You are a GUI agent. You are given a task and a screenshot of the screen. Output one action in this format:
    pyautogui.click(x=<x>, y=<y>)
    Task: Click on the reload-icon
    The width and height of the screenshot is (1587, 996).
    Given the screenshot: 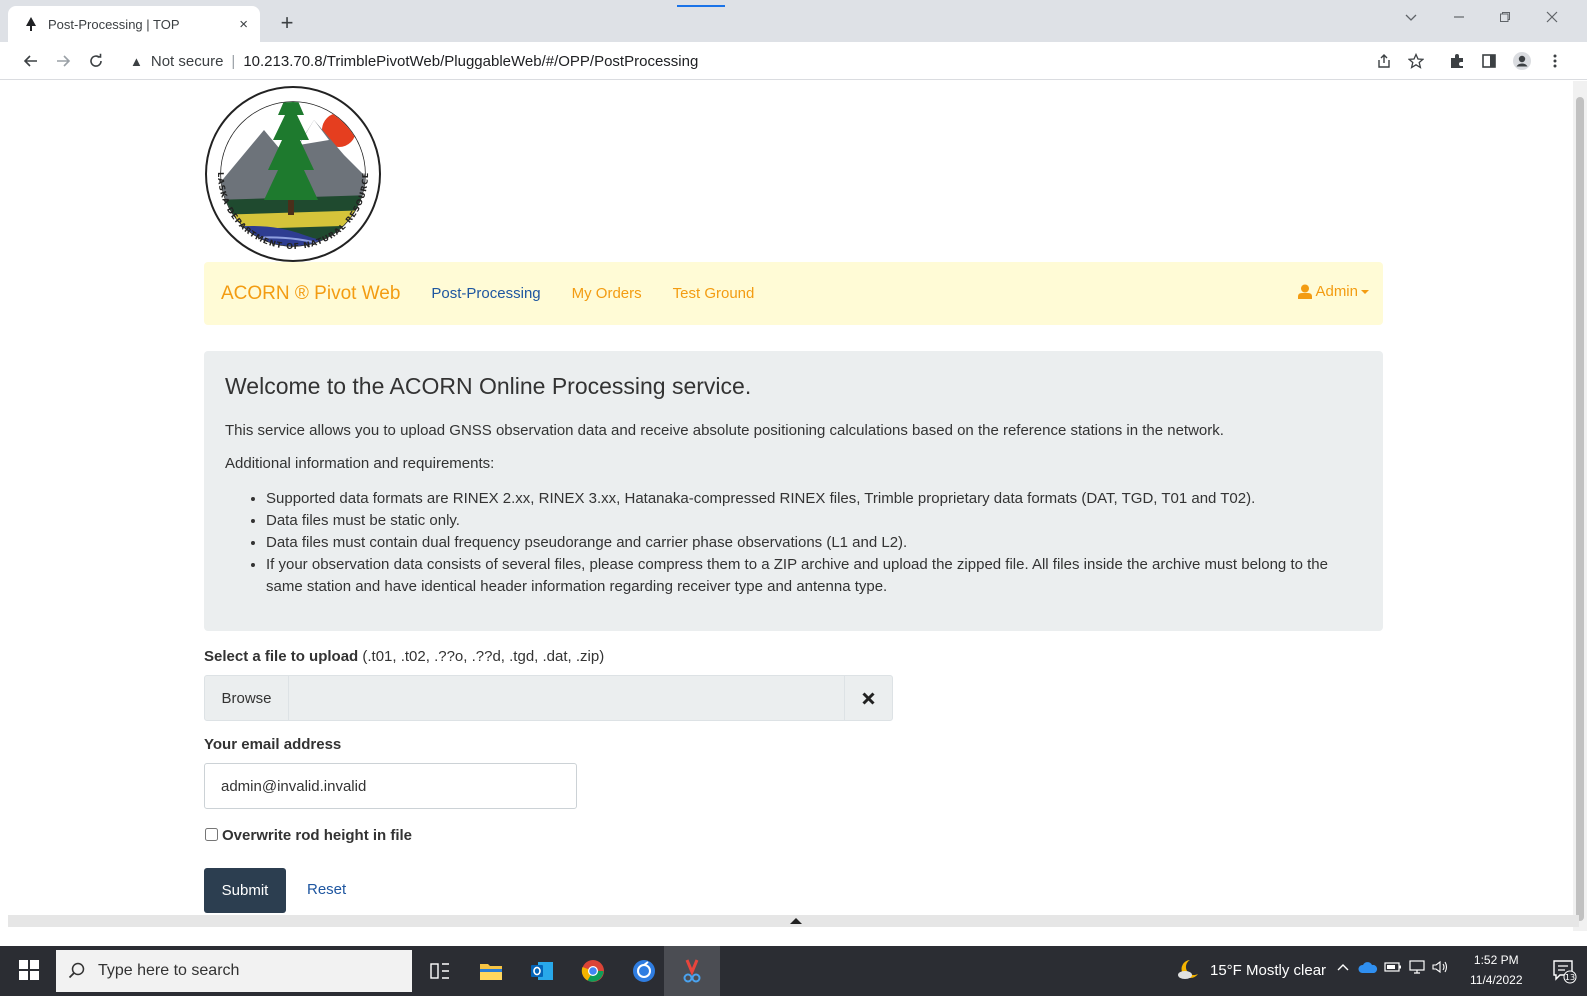 What is the action you would take?
    pyautogui.click(x=96, y=61)
    